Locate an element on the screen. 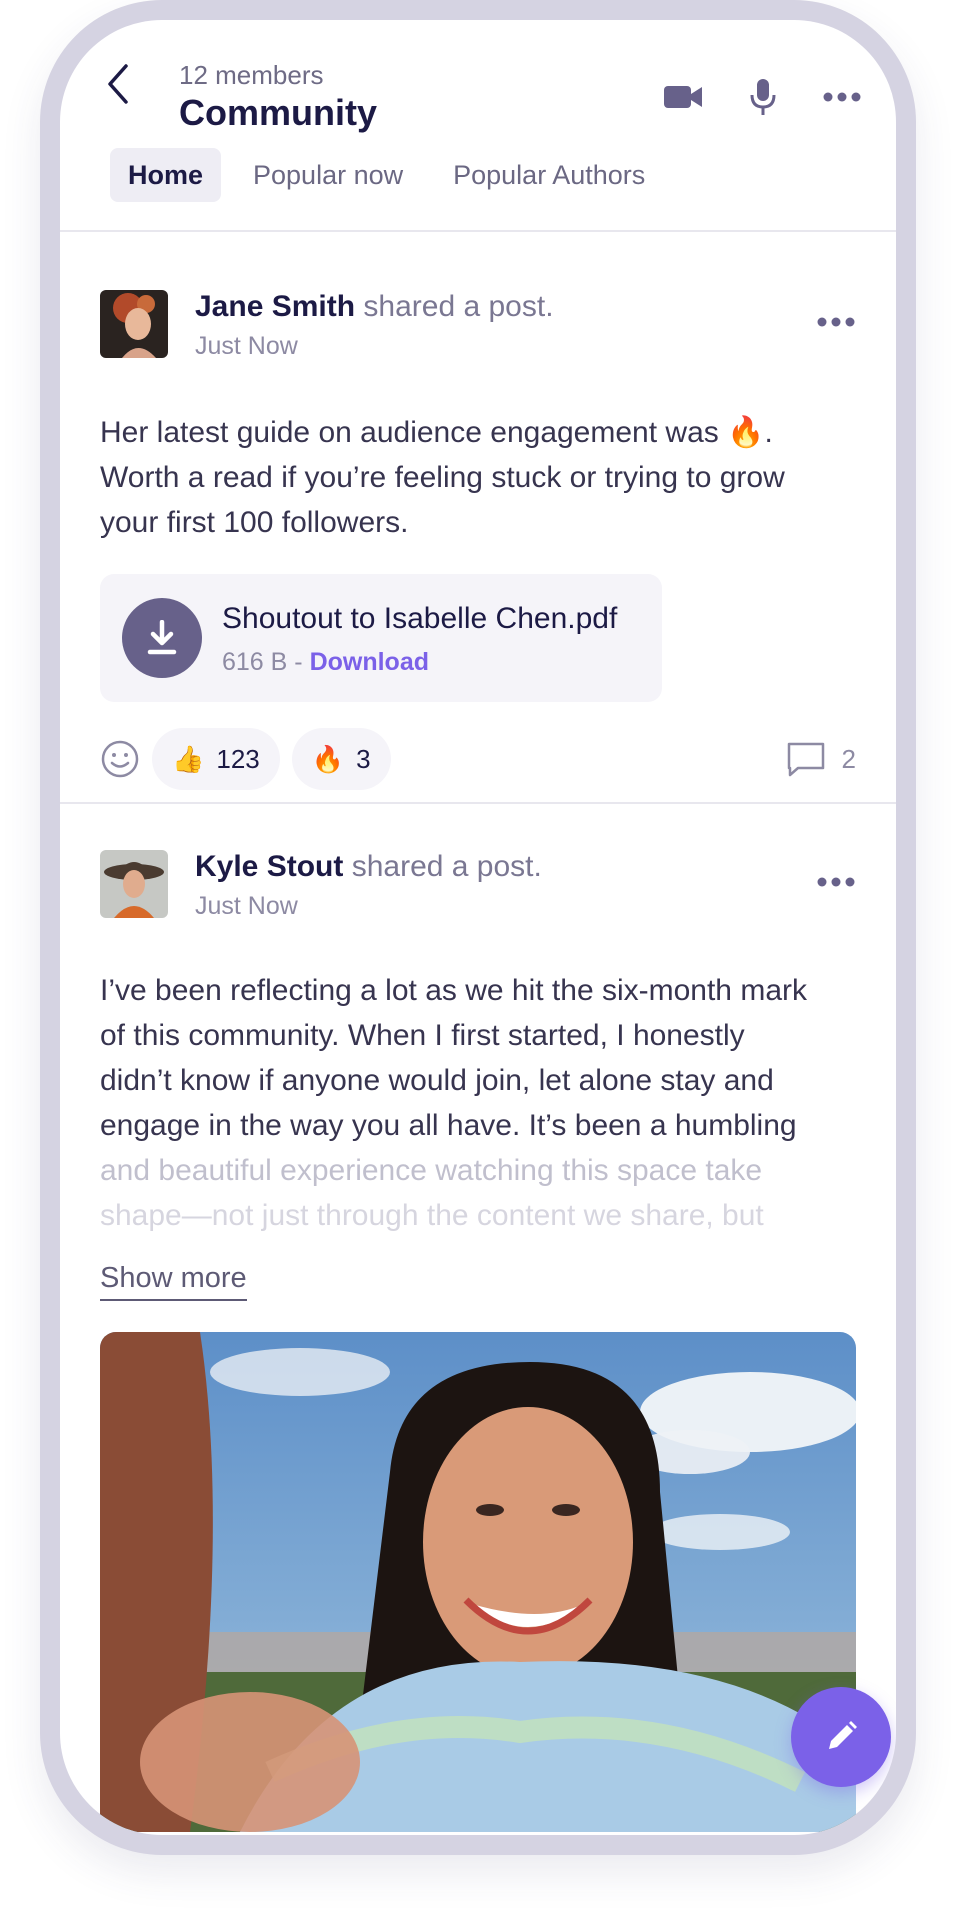 The width and height of the screenshot is (956, 1931). attachment-size: 616 B - is located at coordinates (262, 662).